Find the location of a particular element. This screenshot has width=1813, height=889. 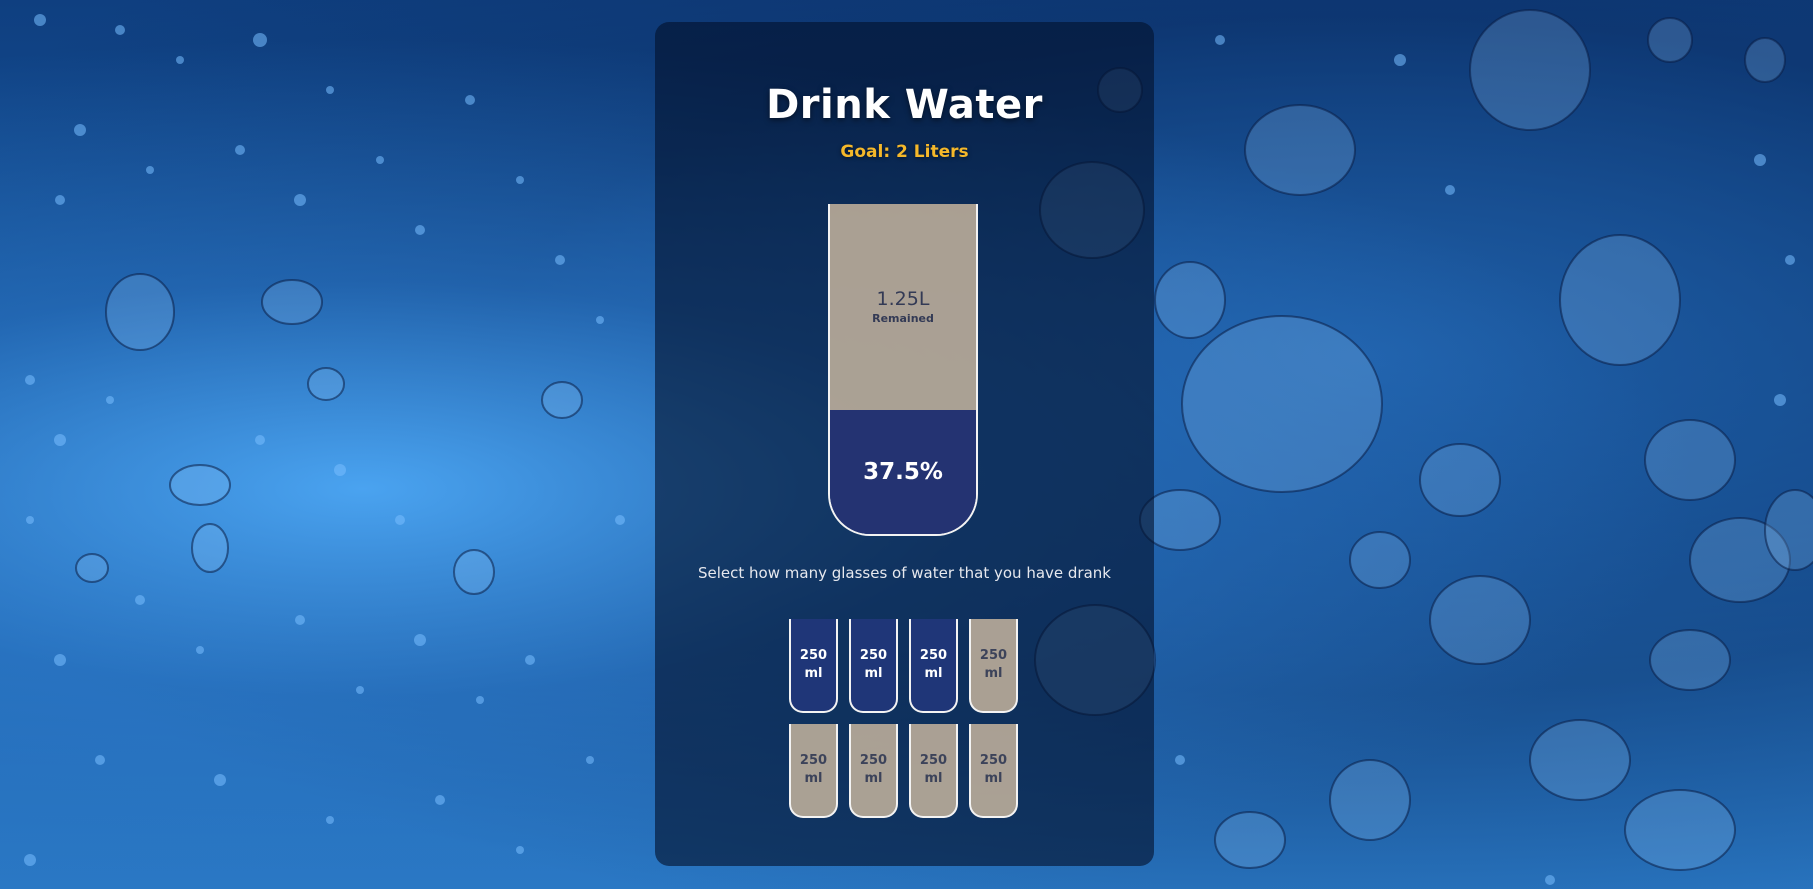

remained-section: 1.25L Remained is located at coordinates (903, 307).